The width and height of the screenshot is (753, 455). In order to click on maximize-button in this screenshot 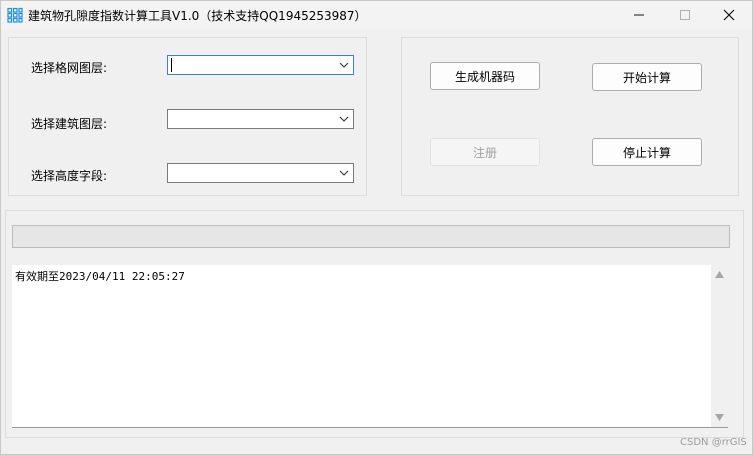, I will do `click(685, 15)`.